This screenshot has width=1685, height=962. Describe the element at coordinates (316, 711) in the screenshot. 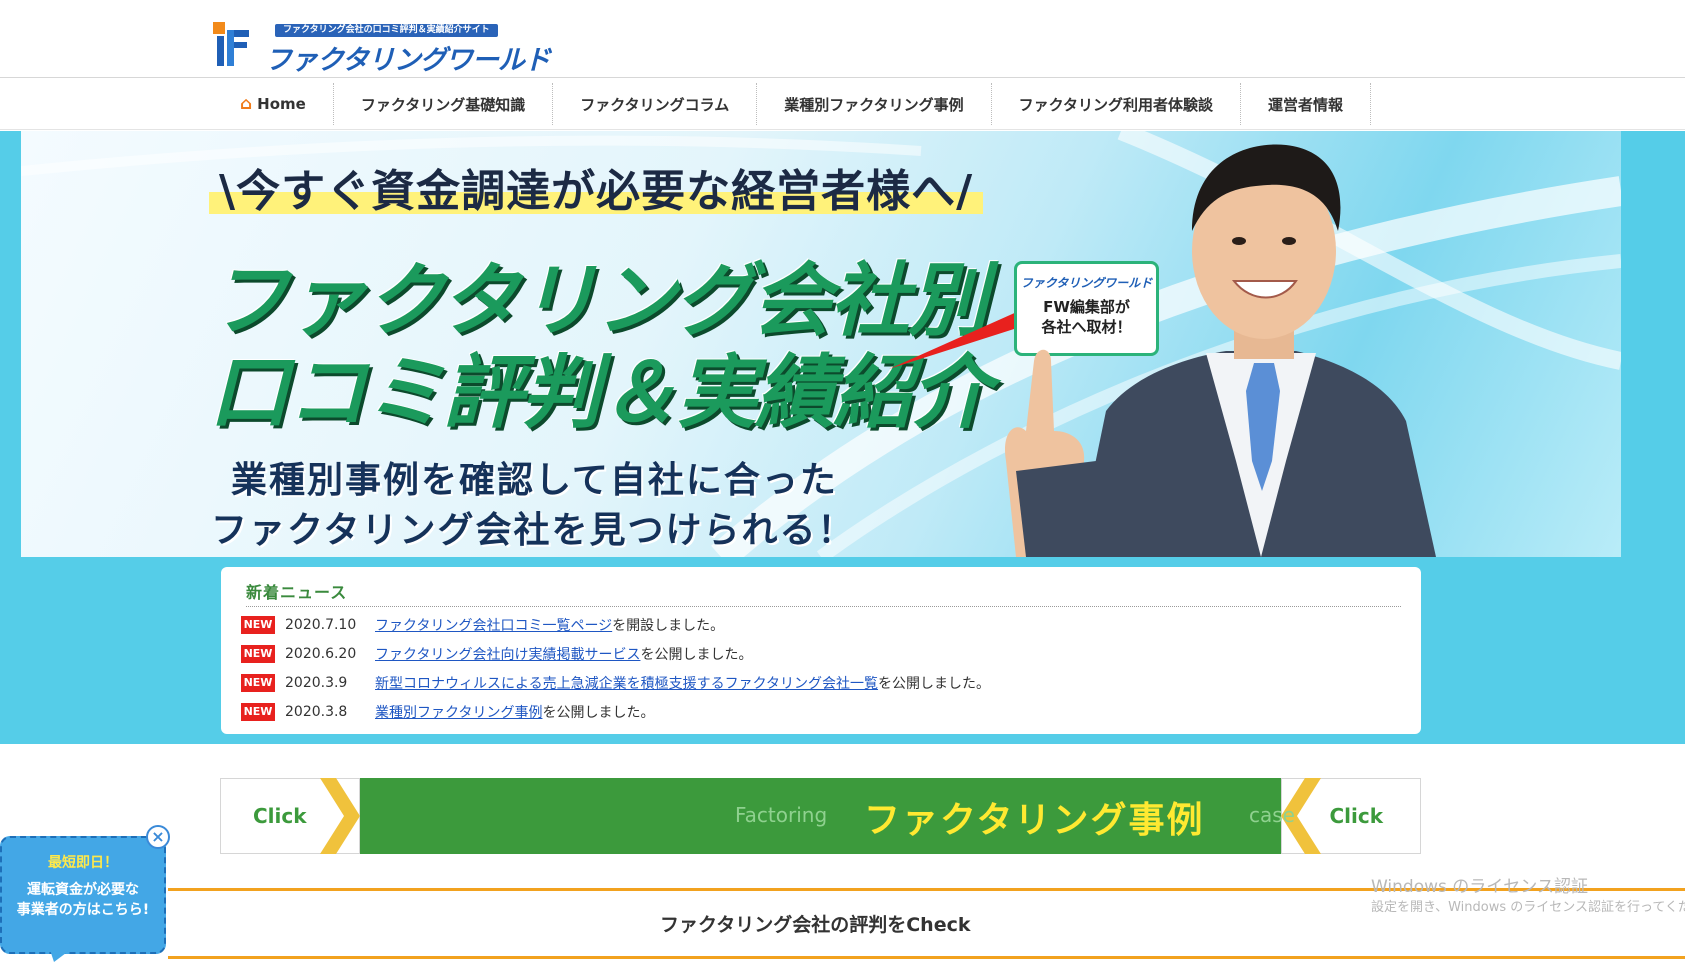

I see `news-date: 2020.3.8` at that location.